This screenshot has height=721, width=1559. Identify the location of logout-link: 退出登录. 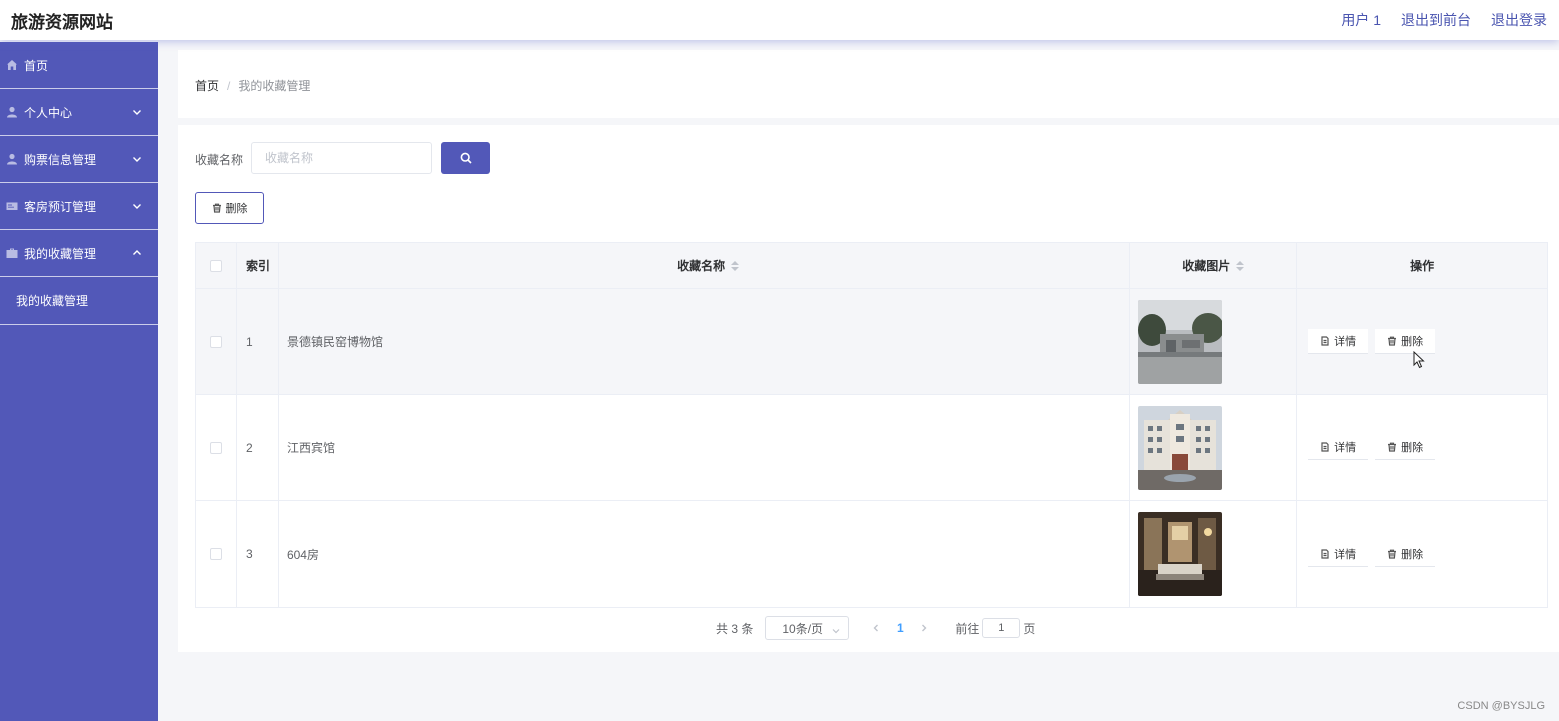
(1519, 20).